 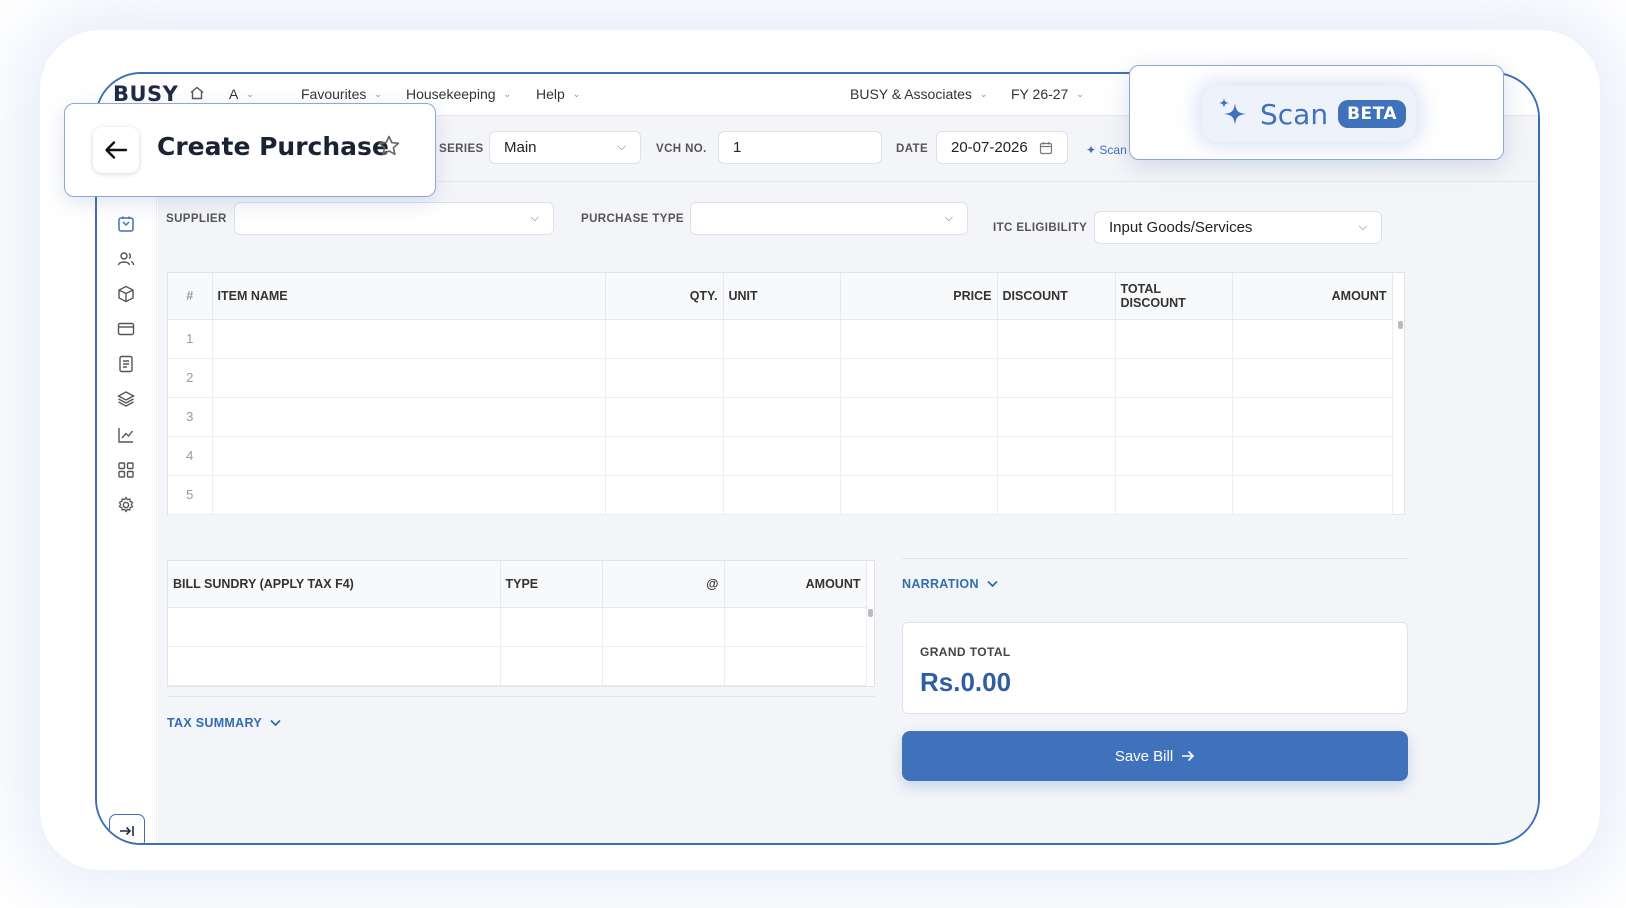 I want to click on menu-housekeeping: Housekeeping ⌄, so click(x=458, y=94).